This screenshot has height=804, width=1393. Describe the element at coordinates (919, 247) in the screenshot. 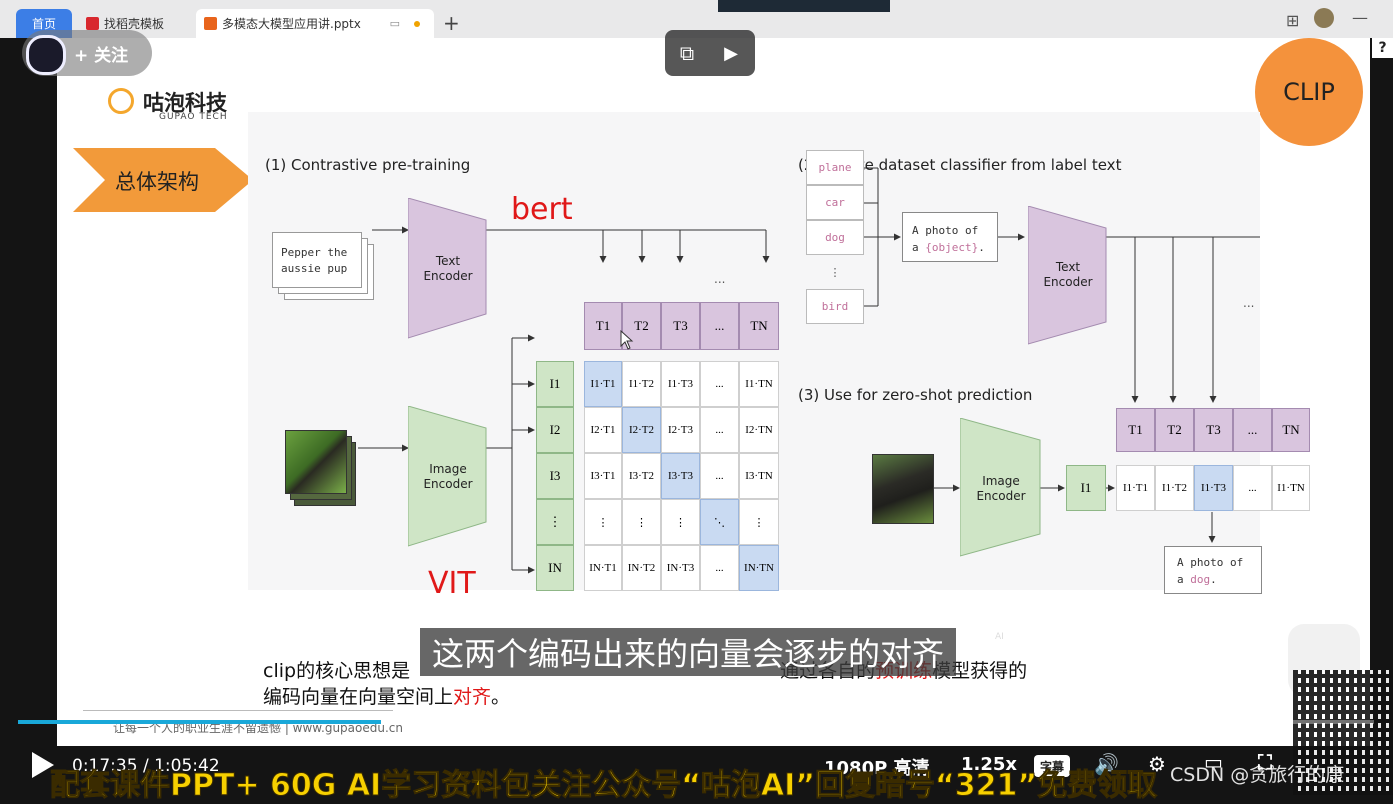

I see `template-text: a` at that location.